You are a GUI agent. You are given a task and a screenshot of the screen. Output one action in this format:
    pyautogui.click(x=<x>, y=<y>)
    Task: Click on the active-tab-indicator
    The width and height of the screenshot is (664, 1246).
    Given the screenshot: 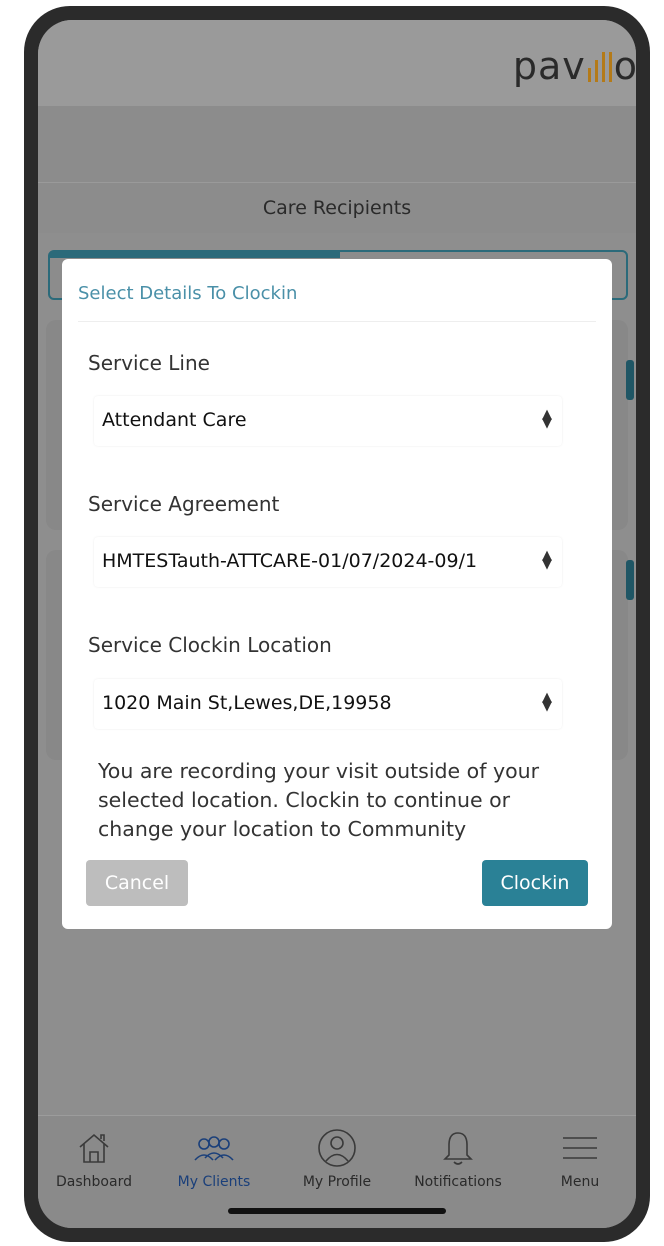 What is the action you would take?
    pyautogui.click(x=195, y=255)
    